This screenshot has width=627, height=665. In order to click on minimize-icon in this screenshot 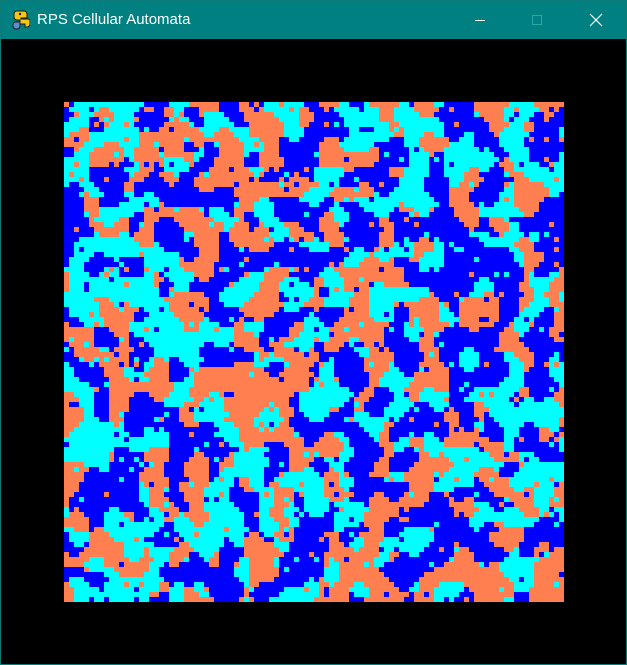, I will do `click(480, 20)`.